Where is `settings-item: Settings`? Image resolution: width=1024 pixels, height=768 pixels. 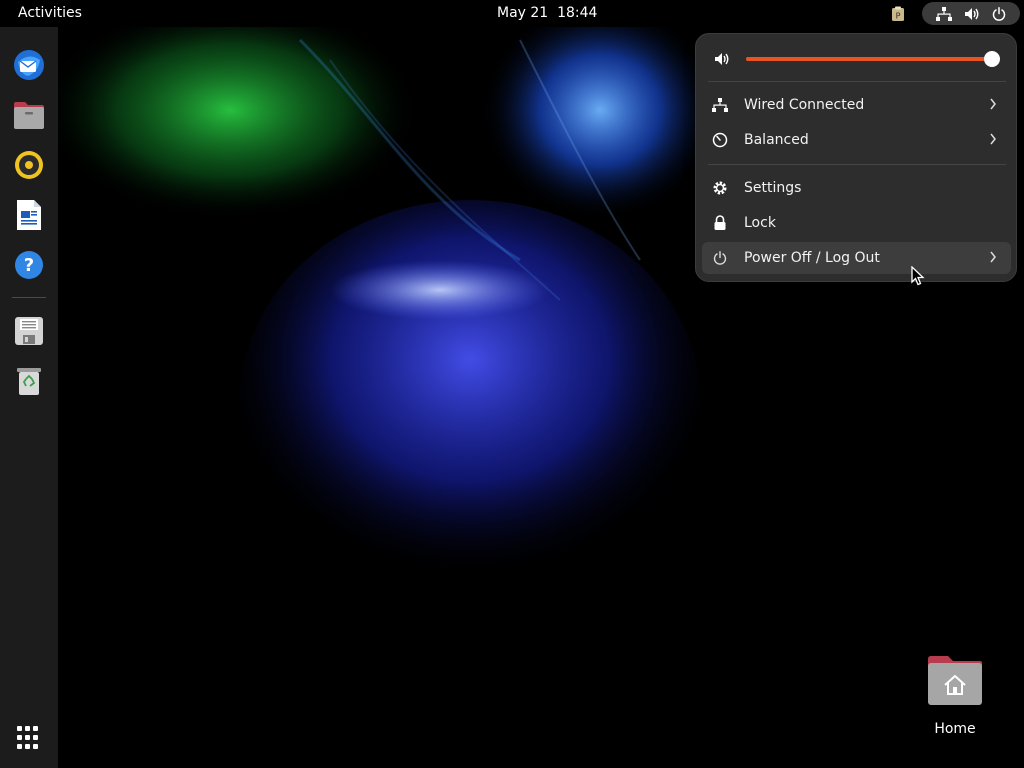
settings-item: Settings is located at coordinates (856, 188).